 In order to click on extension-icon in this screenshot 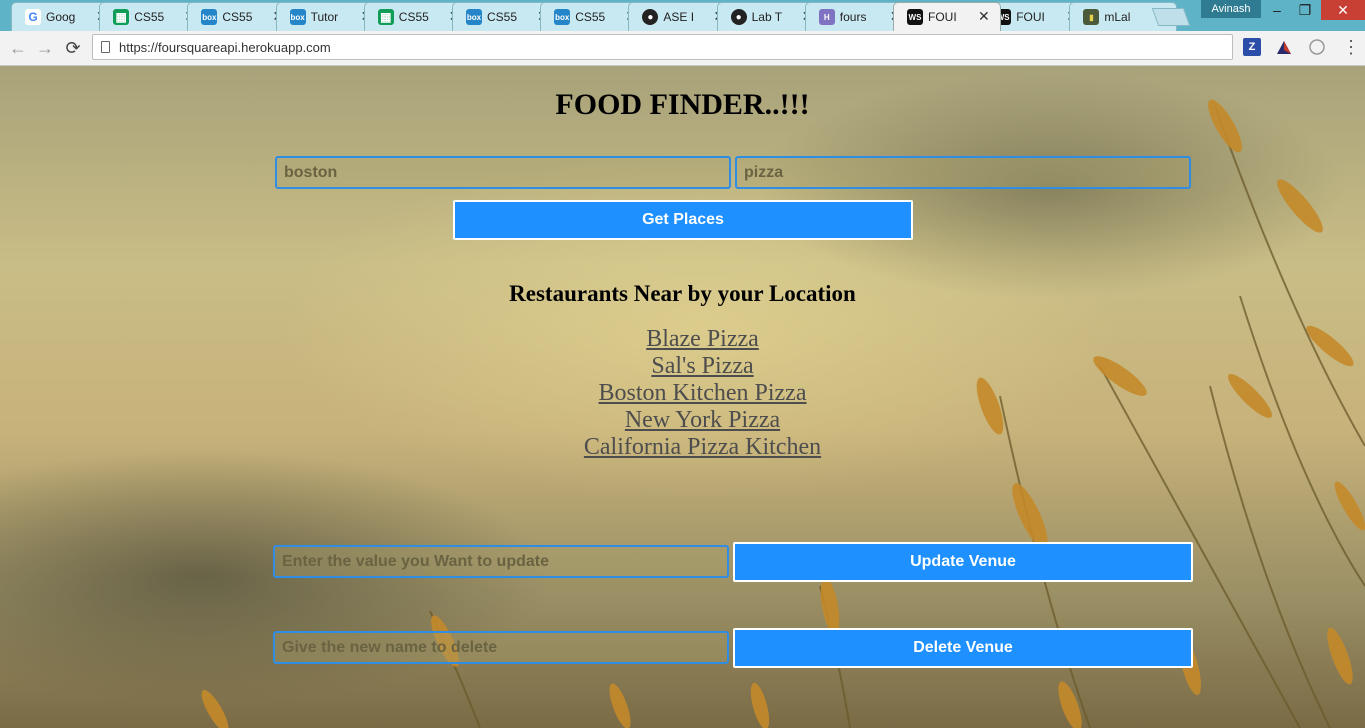, I will do `click(1284, 47)`.